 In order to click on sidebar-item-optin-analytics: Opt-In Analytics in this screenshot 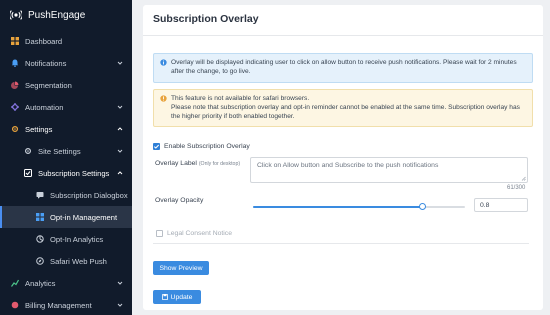, I will do `click(66, 239)`.